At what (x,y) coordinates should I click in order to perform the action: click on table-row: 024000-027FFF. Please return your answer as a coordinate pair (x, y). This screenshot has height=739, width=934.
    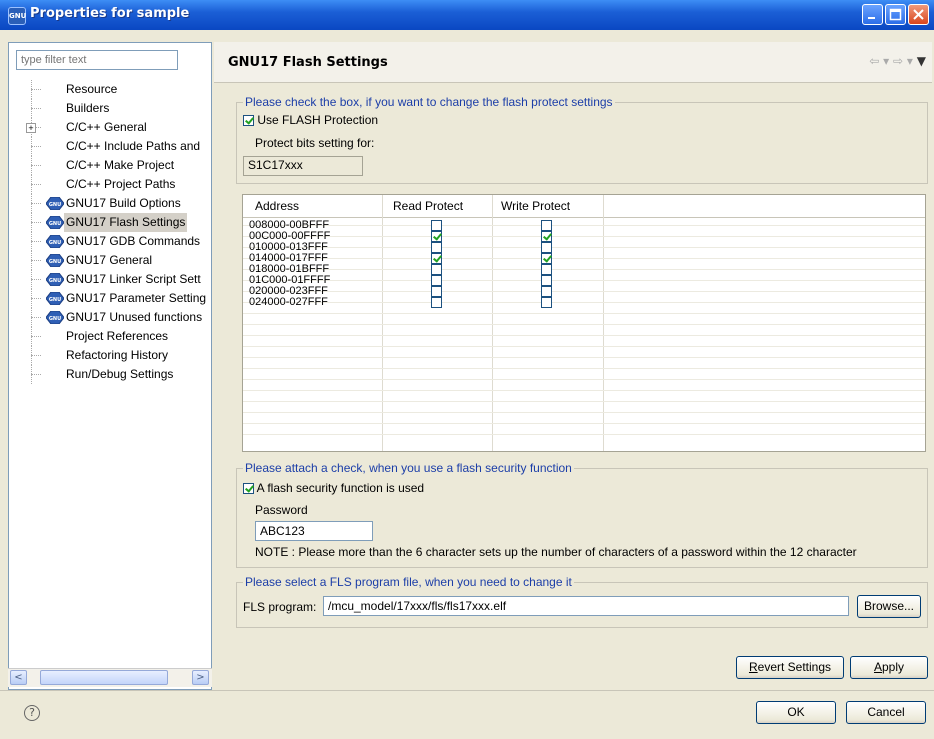
    Looking at the image, I should click on (584, 302).